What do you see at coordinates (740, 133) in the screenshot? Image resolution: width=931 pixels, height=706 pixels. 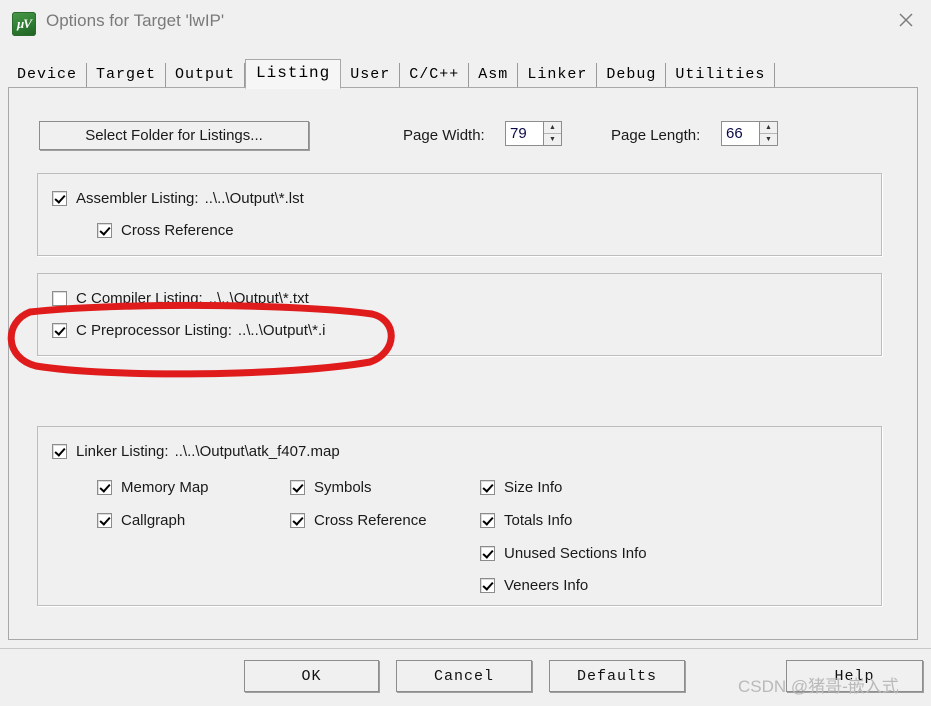 I see `page-length-input: 66` at bounding box center [740, 133].